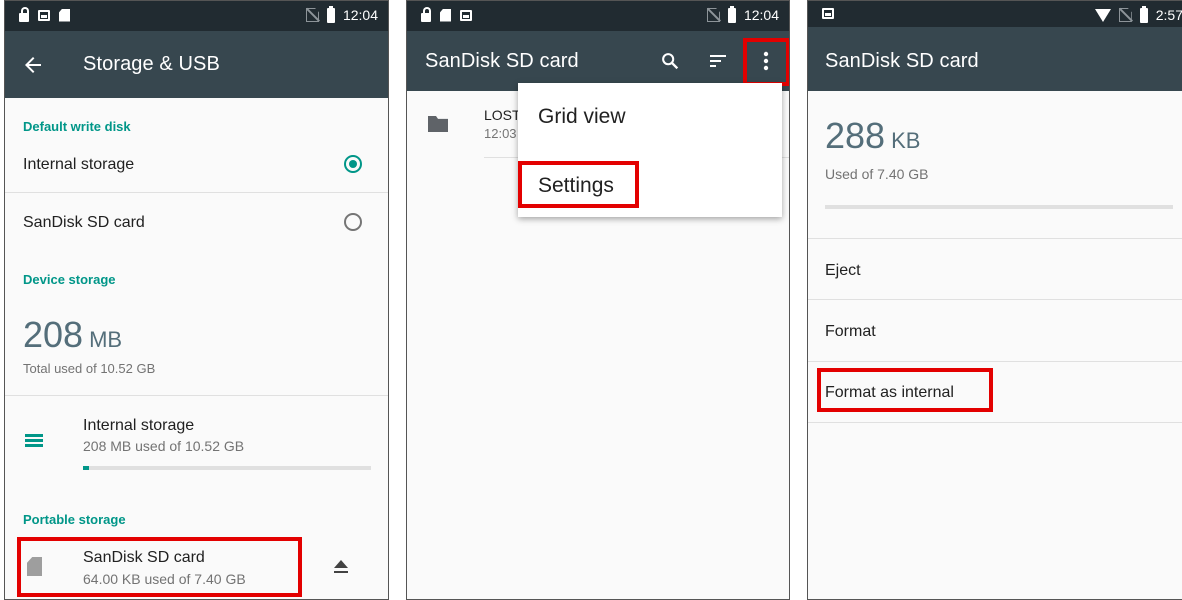  Describe the element at coordinates (34, 441) in the screenshot. I see `storage-icon` at that location.